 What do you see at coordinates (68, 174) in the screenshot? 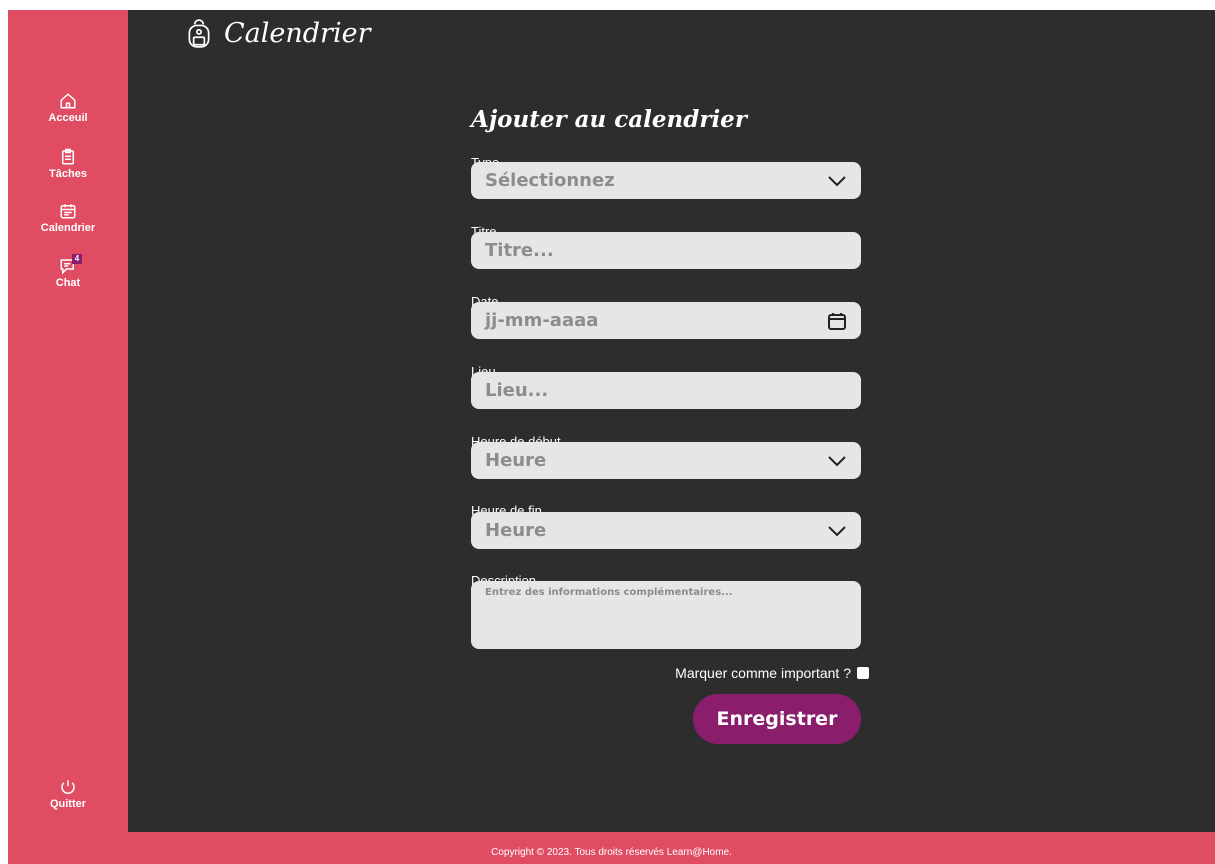
I see `sidebar-item-label: Tâches` at bounding box center [68, 174].